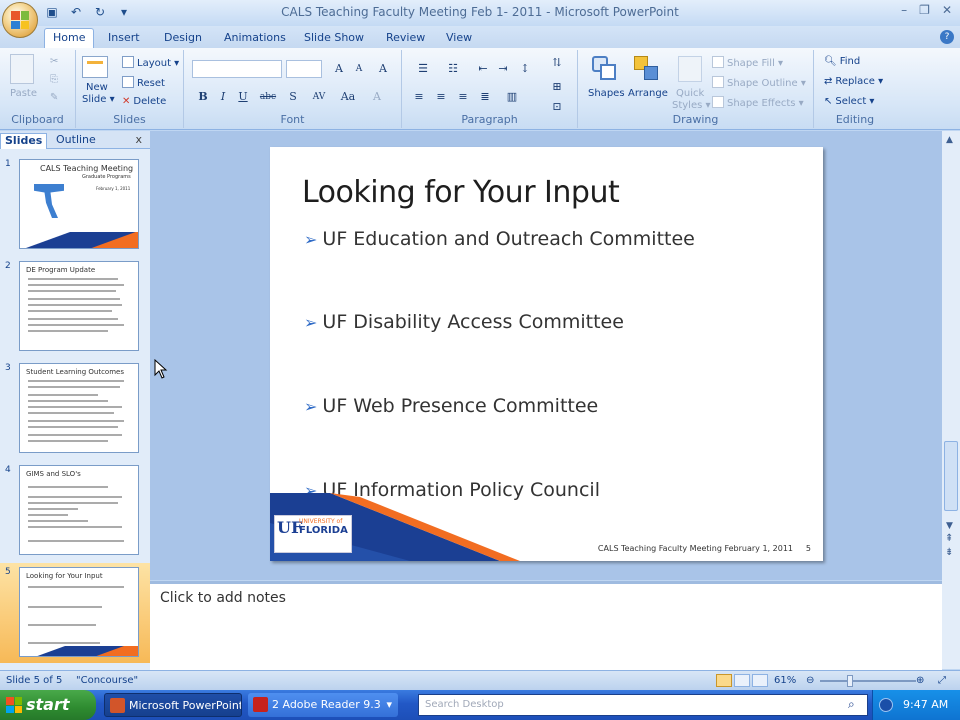  Describe the element at coordinates (464, 322) in the screenshot. I see `slide-bullet: ➢ UF Disability Access Committee` at that location.